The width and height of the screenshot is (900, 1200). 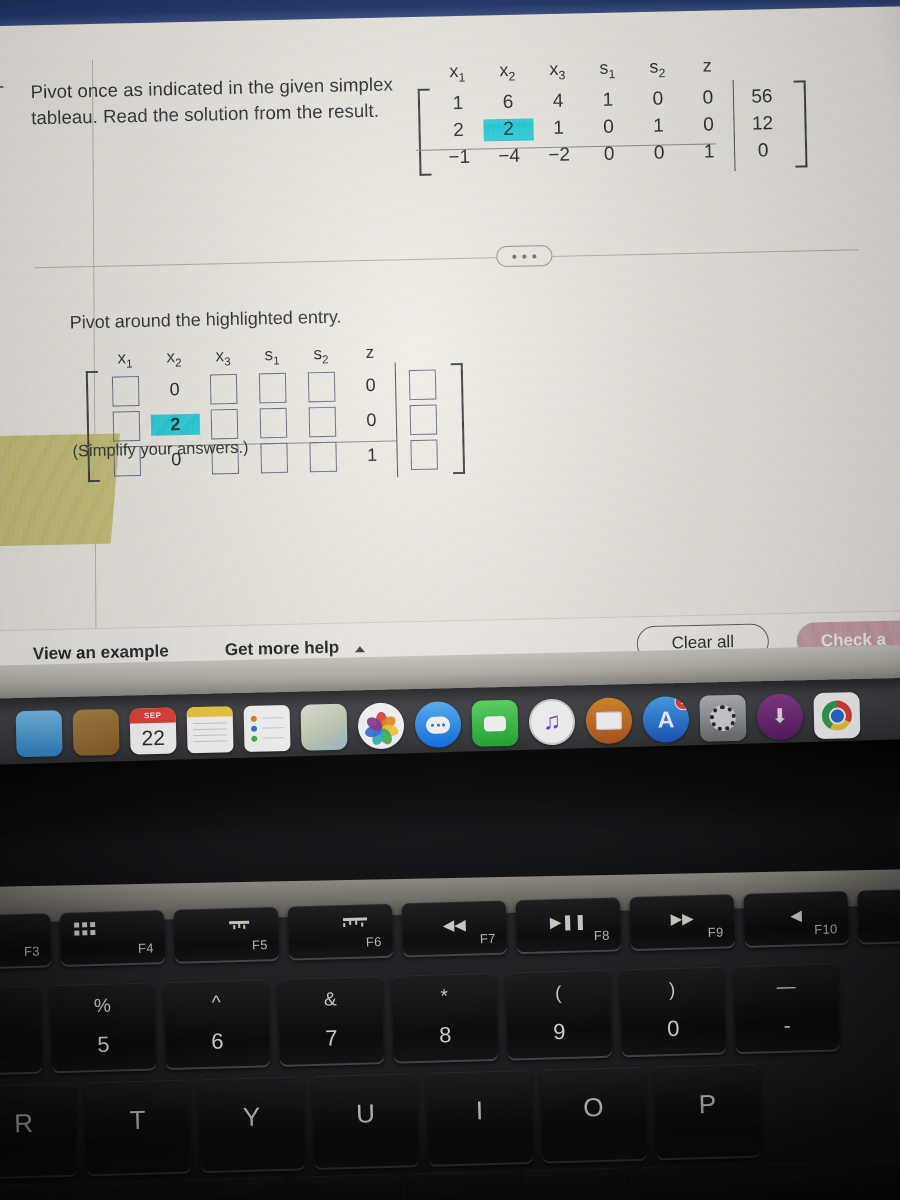 I want to click on get-more-help-link: Get more help, so click(x=282, y=649).